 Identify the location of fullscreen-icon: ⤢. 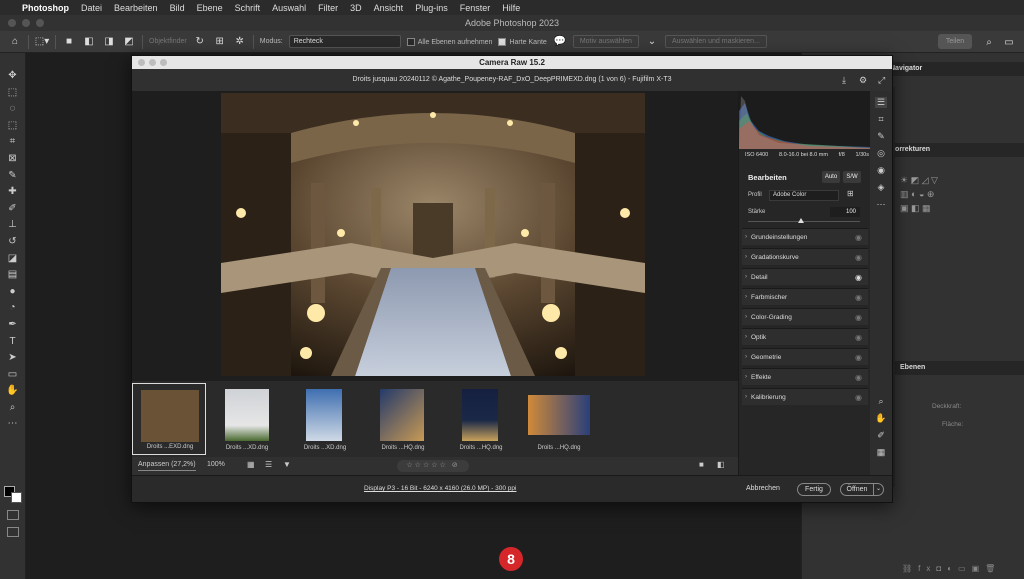
(881, 80).